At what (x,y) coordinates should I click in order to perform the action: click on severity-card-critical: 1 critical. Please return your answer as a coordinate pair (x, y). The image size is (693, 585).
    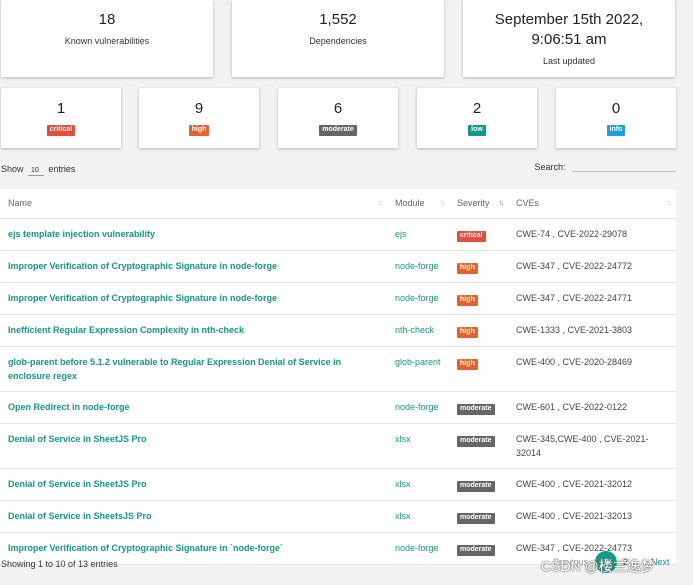
    Looking at the image, I should click on (61, 118).